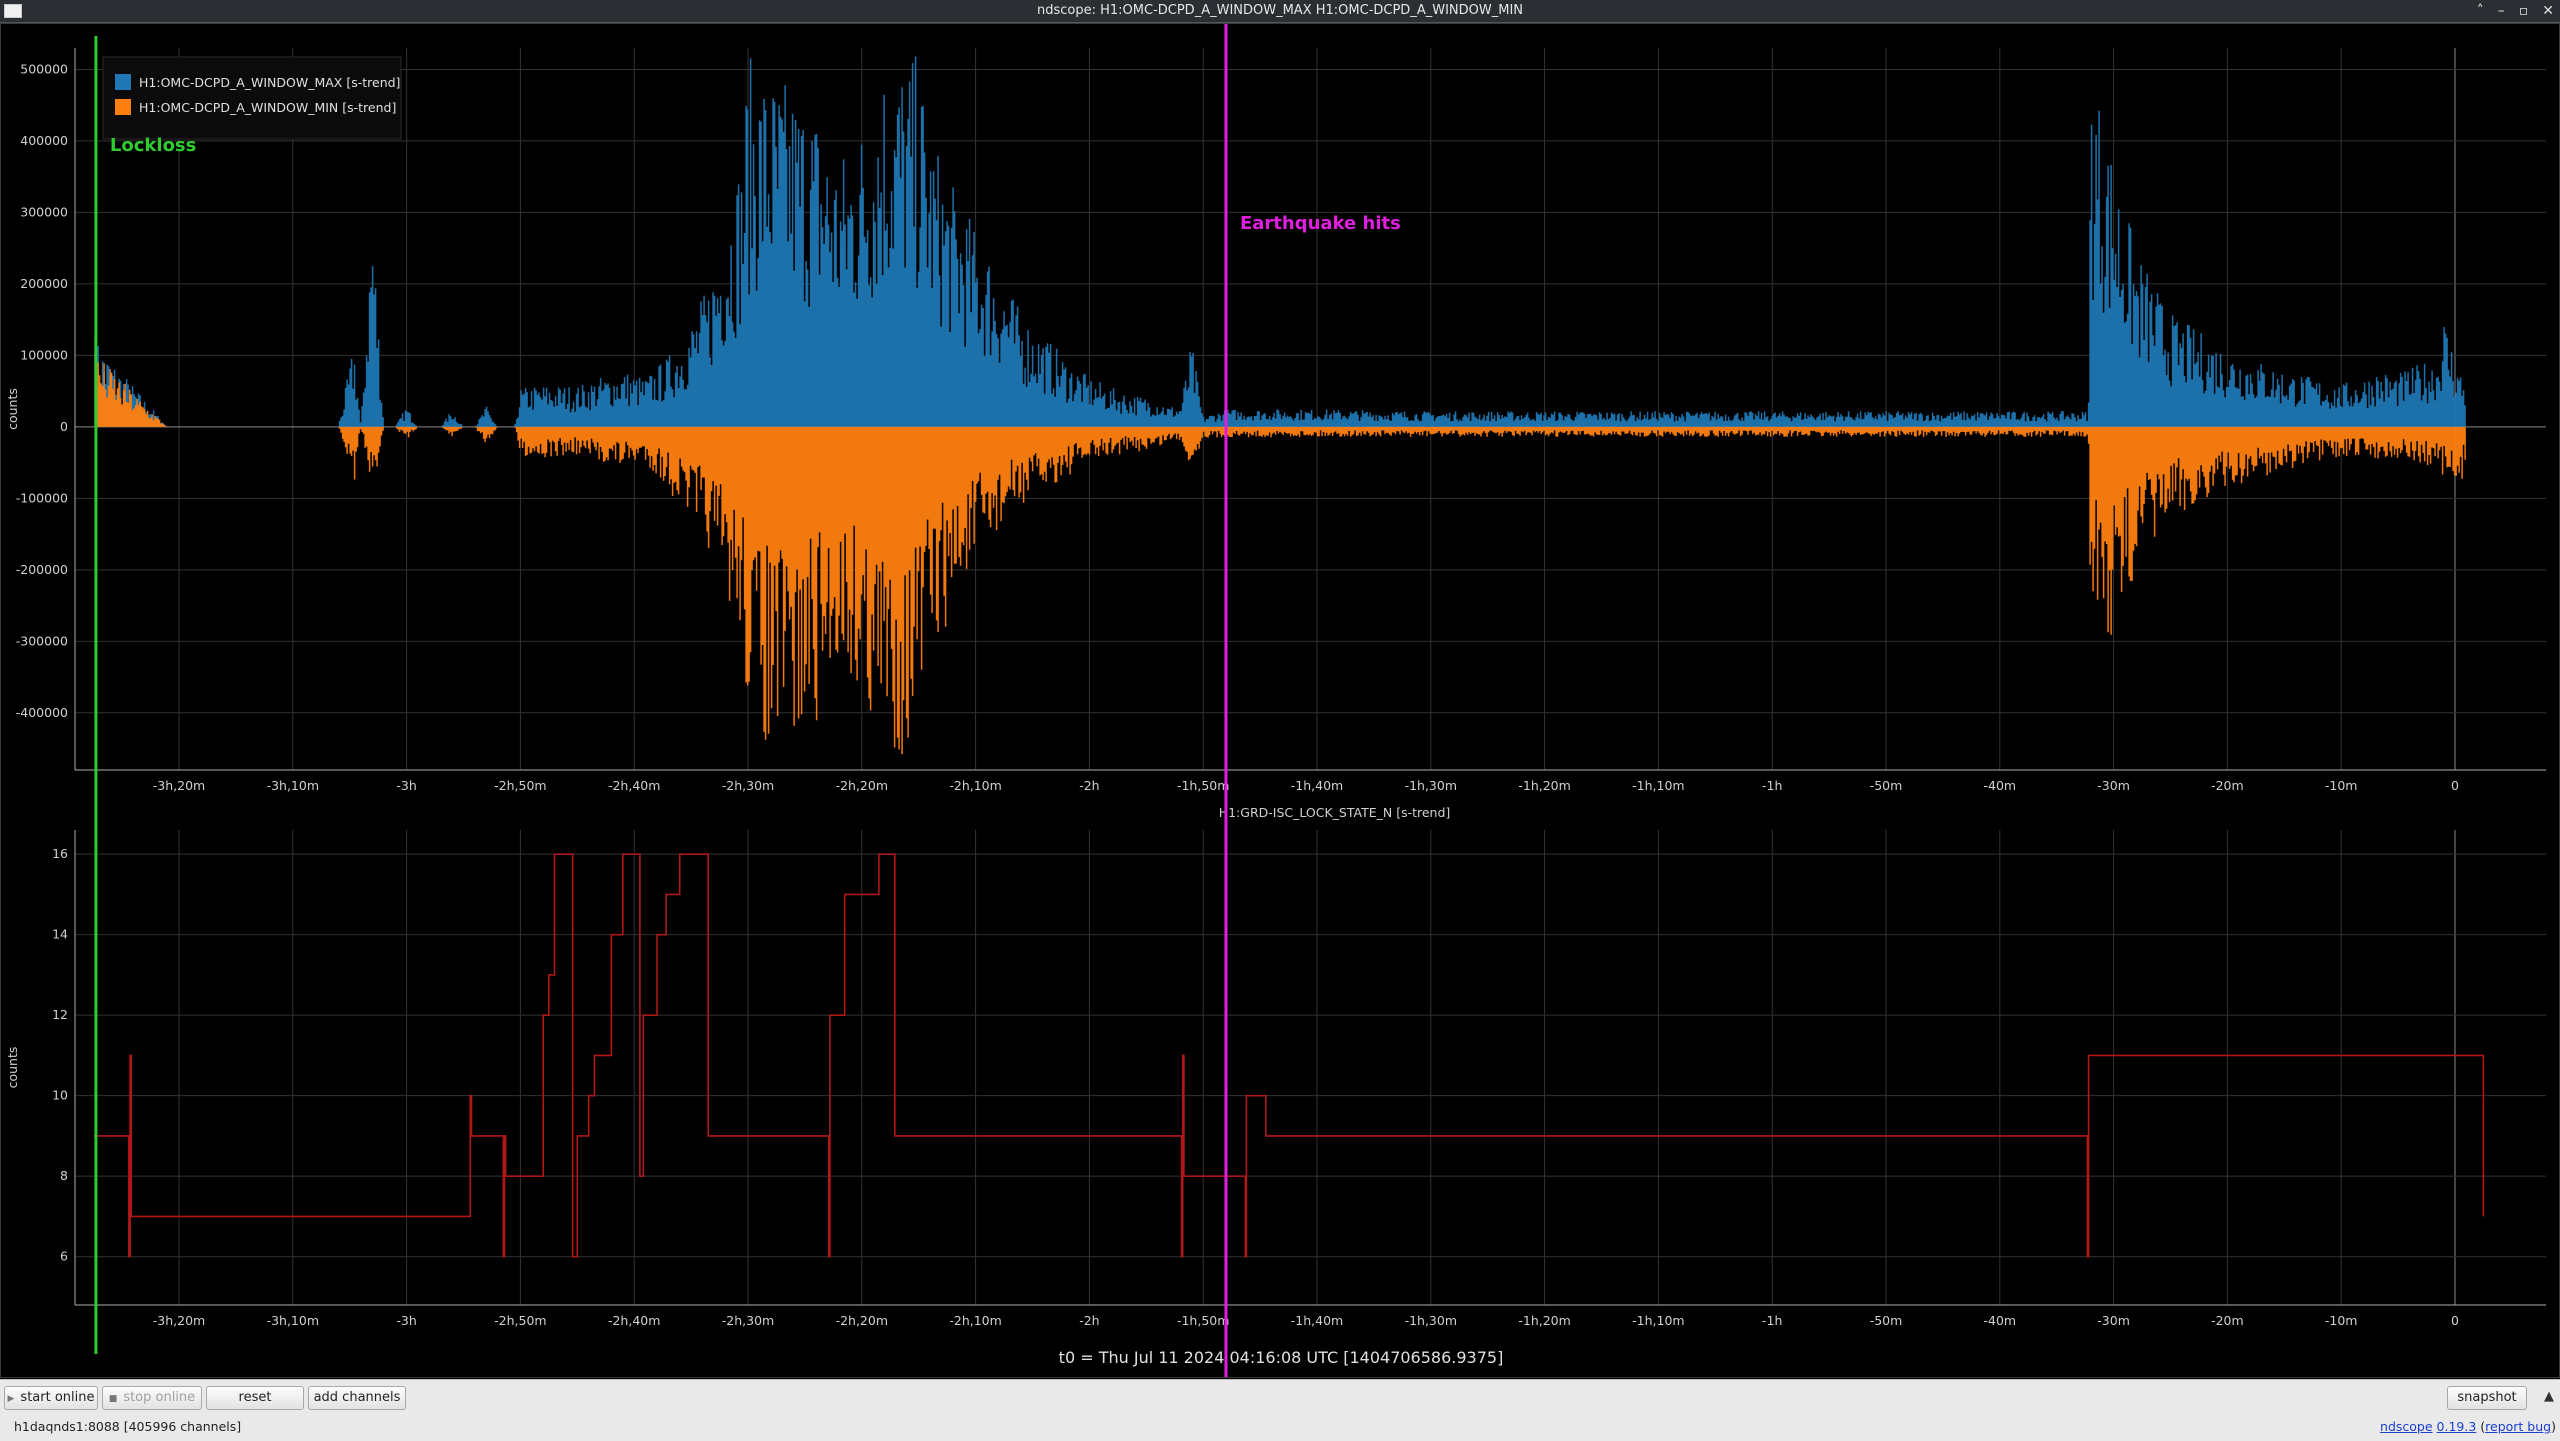 Image resolution: width=2560 pixels, height=1441 pixels. What do you see at coordinates (64, 1256) in the screenshot?
I see `y-tick-label: 6` at bounding box center [64, 1256].